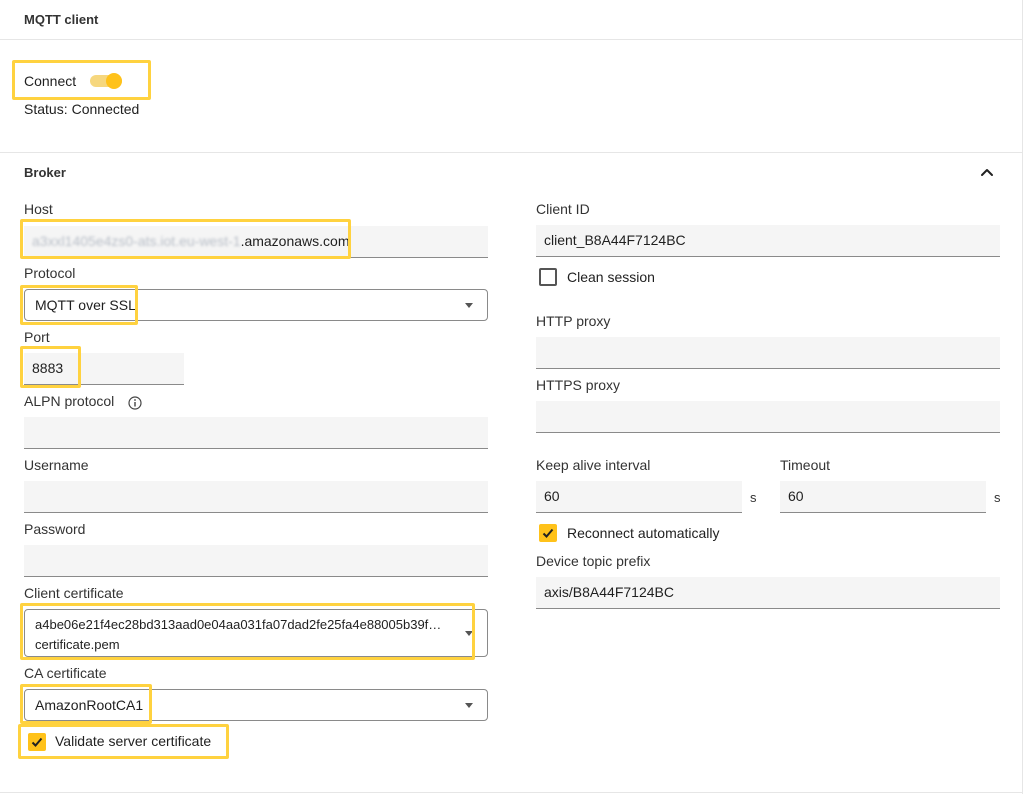 This screenshot has width=1026, height=794. Describe the element at coordinates (114, 81) in the screenshot. I see `toggle-knob` at that location.